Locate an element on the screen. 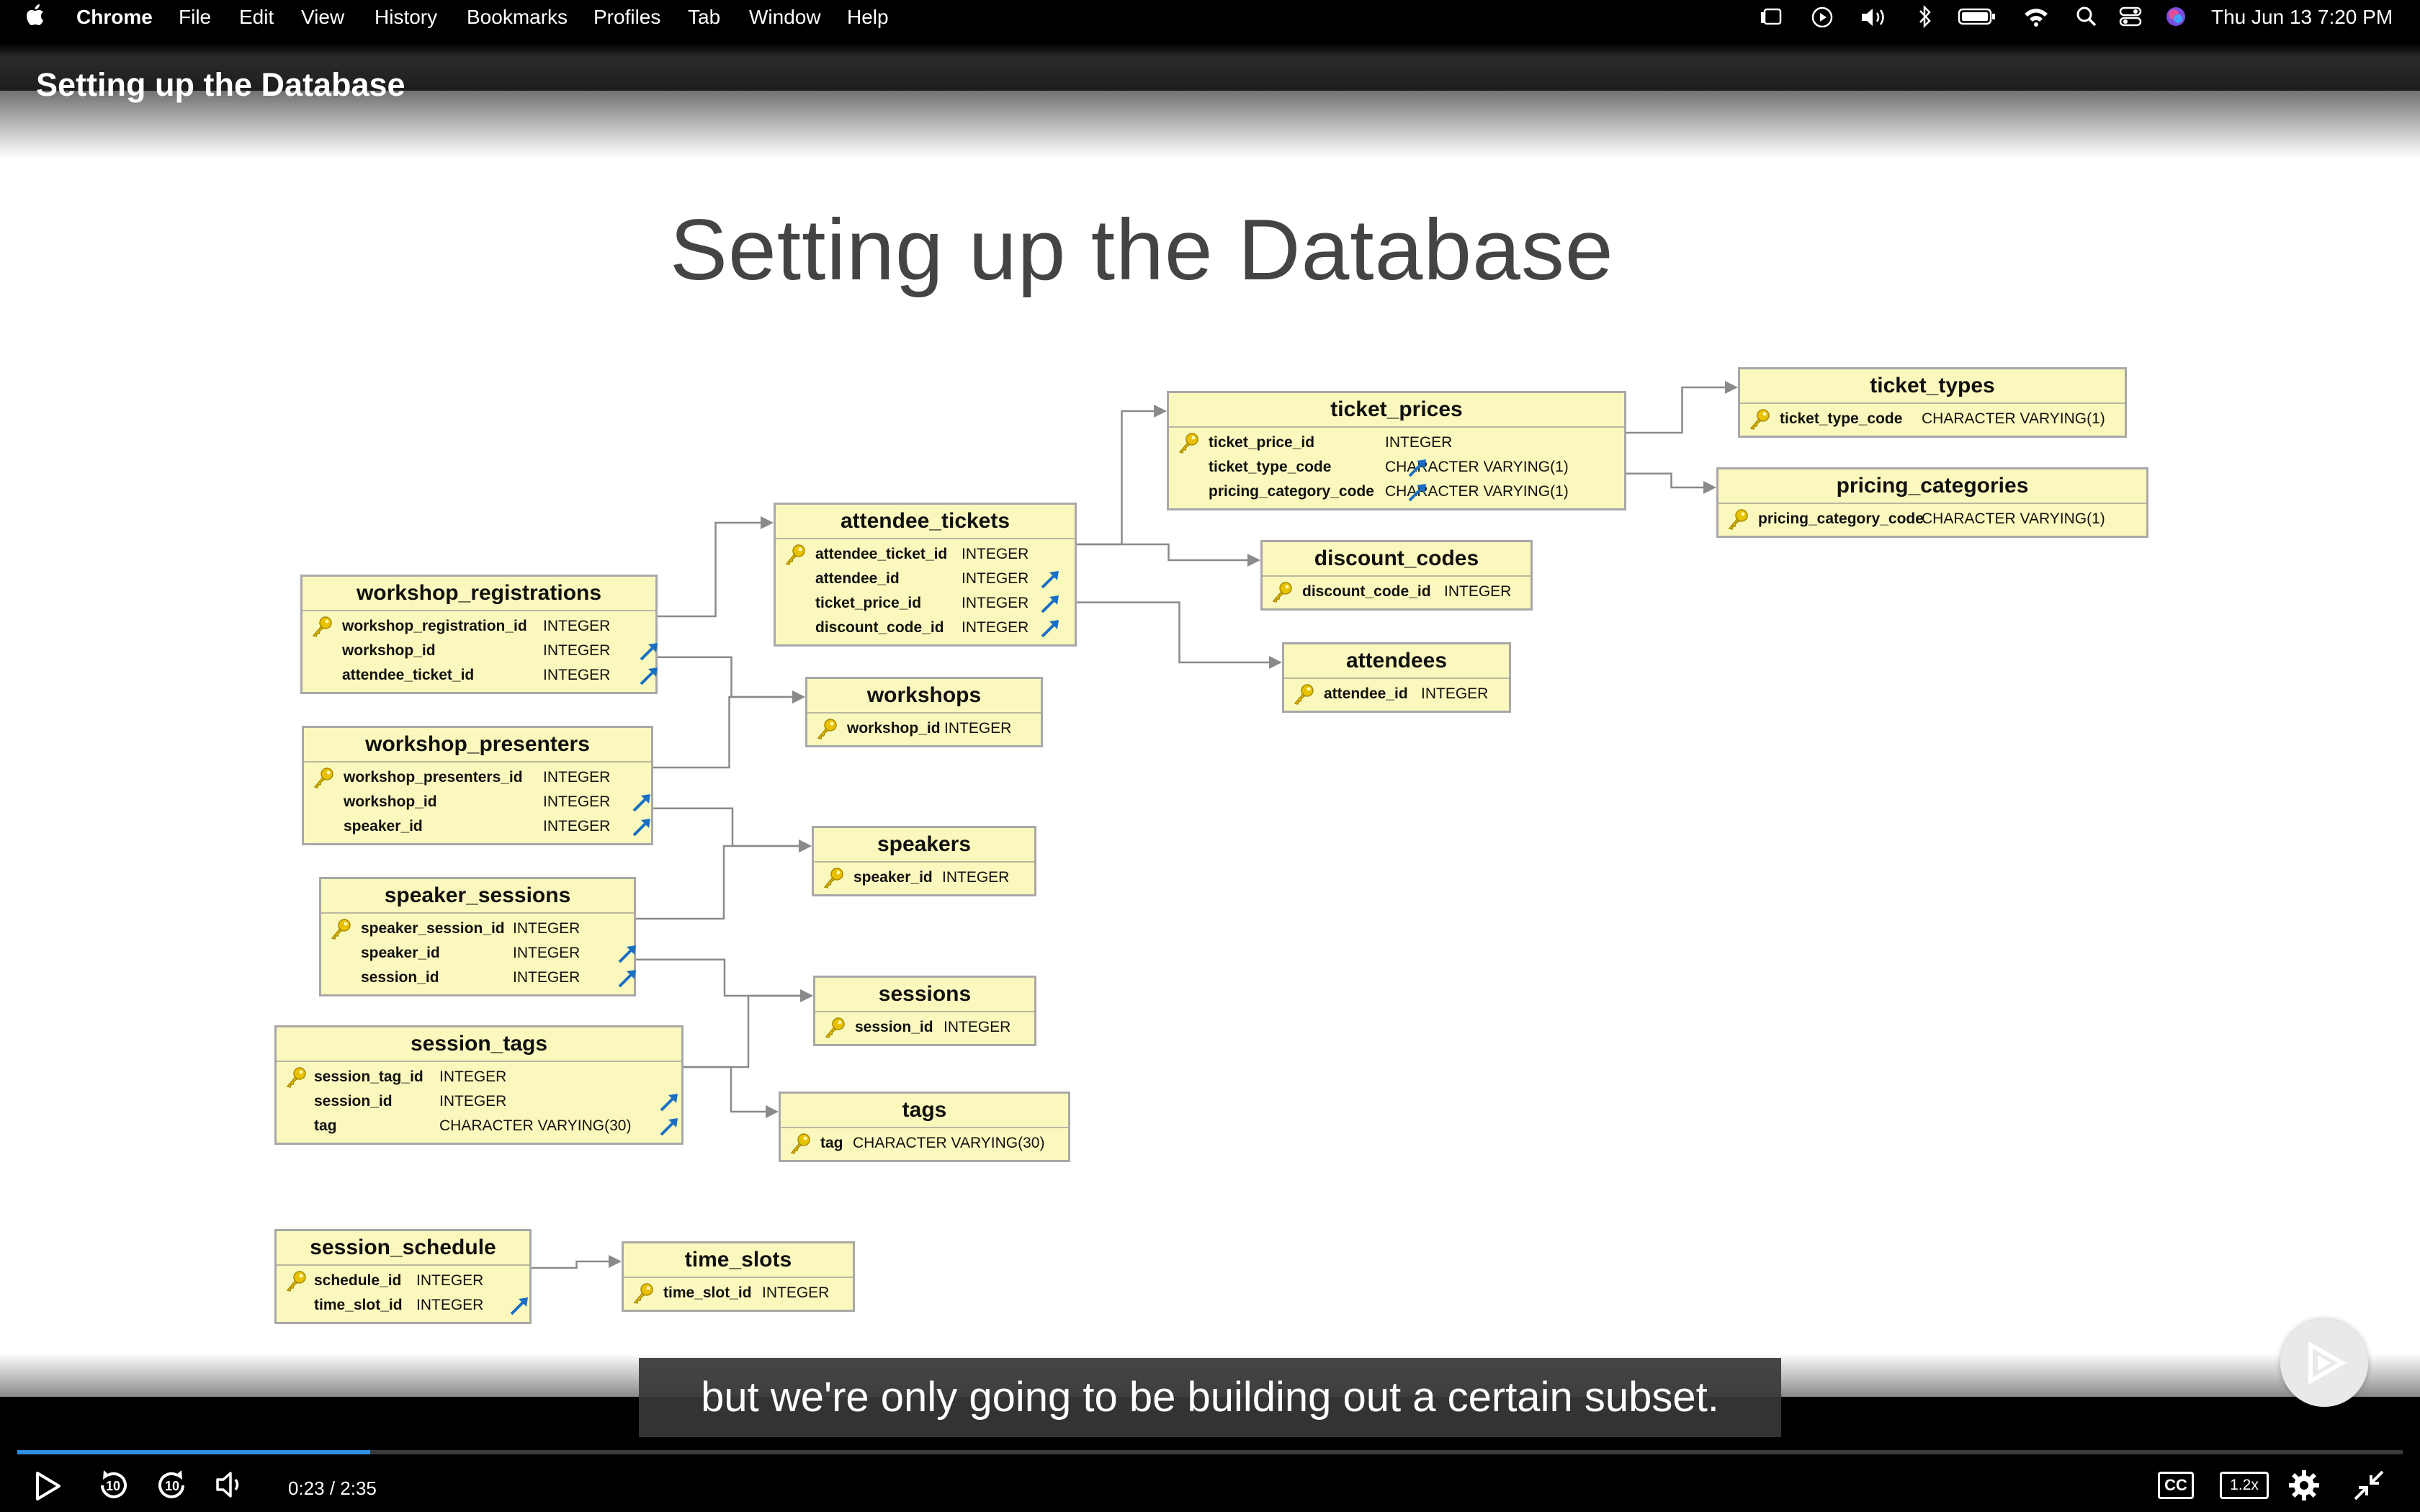 This screenshot has height=1512, width=2420. forward-10-icon: 10 is located at coordinates (172, 1487).